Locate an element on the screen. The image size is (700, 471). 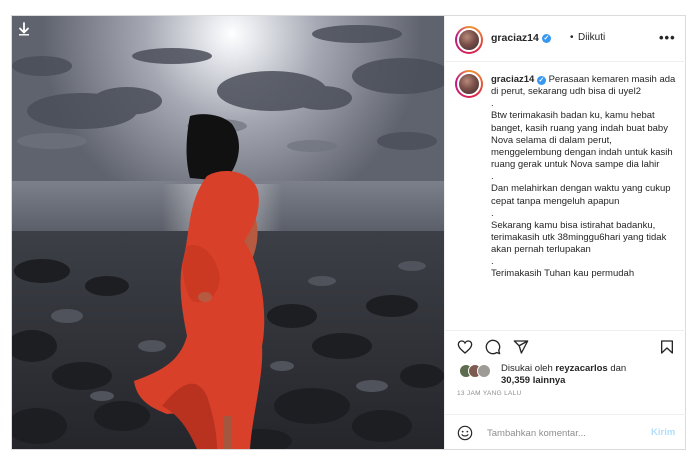
more-options-button: ••• is located at coordinates (667, 37).